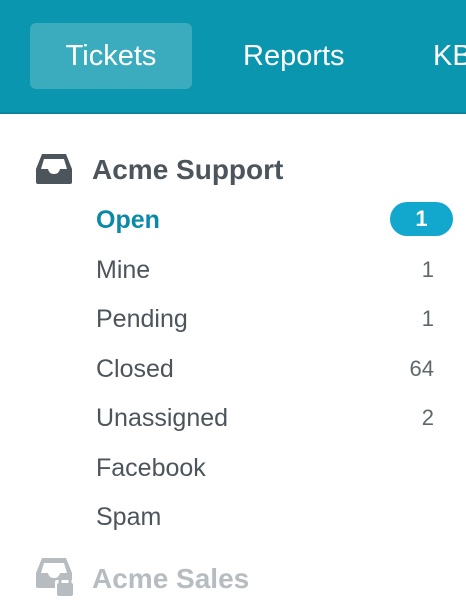 The width and height of the screenshot is (466, 612). What do you see at coordinates (421, 368) in the screenshot?
I see `folder-count: 64` at bounding box center [421, 368].